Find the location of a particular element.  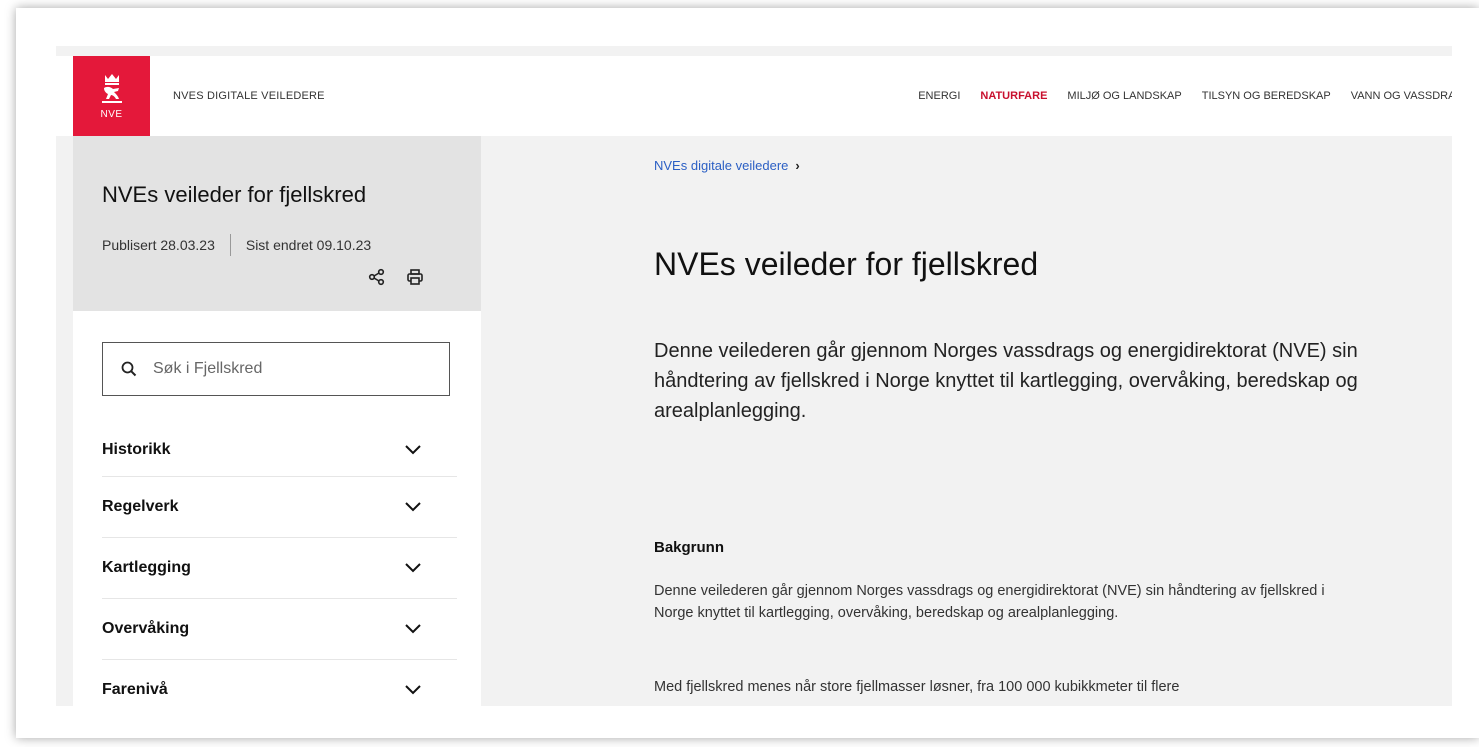

nav-item-miljo-og-landskap: MILJØ OG LANDSKAP is located at coordinates (1124, 96).